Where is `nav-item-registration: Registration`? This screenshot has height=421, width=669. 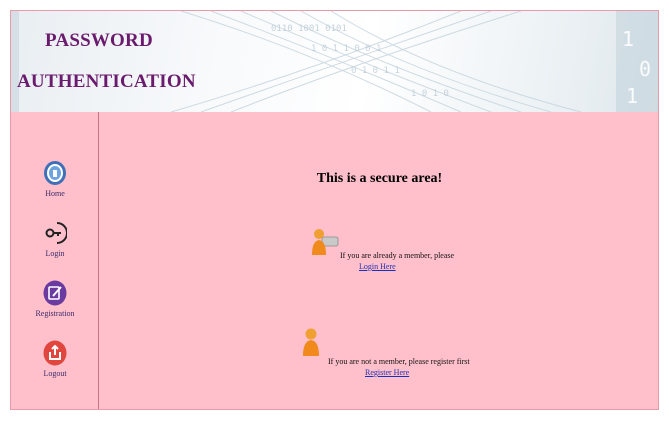
nav-item-registration: Registration is located at coordinates (55, 299).